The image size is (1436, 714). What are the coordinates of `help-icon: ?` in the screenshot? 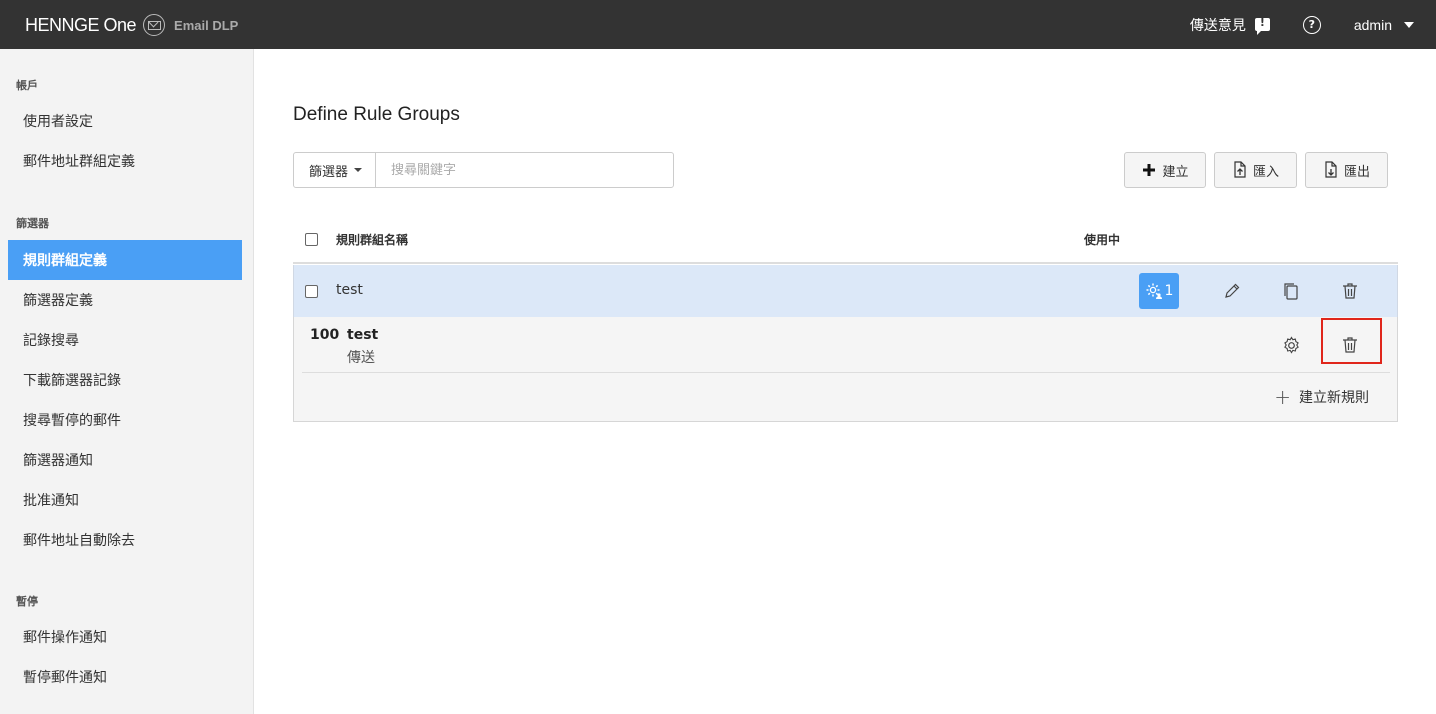 It's located at (1311, 24).